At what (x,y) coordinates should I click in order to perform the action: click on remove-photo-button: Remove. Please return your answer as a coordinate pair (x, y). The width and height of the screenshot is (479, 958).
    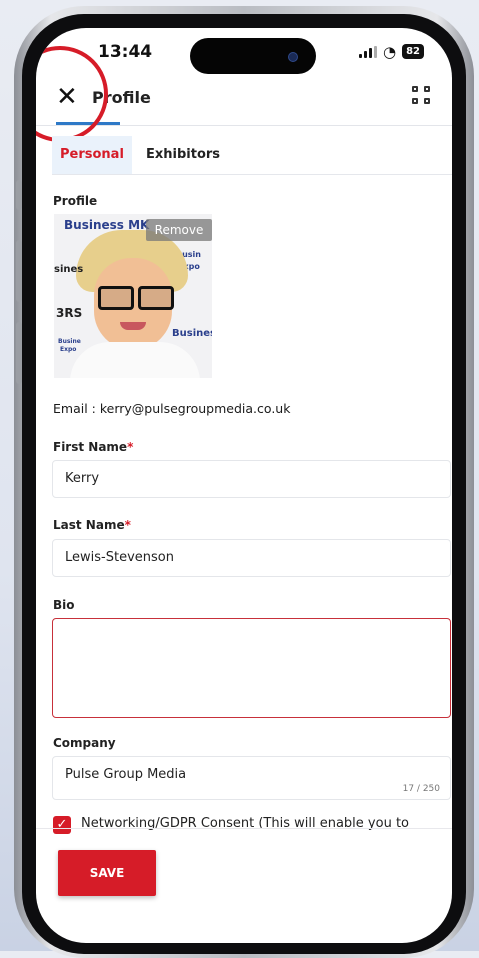
    Looking at the image, I should click on (179, 230).